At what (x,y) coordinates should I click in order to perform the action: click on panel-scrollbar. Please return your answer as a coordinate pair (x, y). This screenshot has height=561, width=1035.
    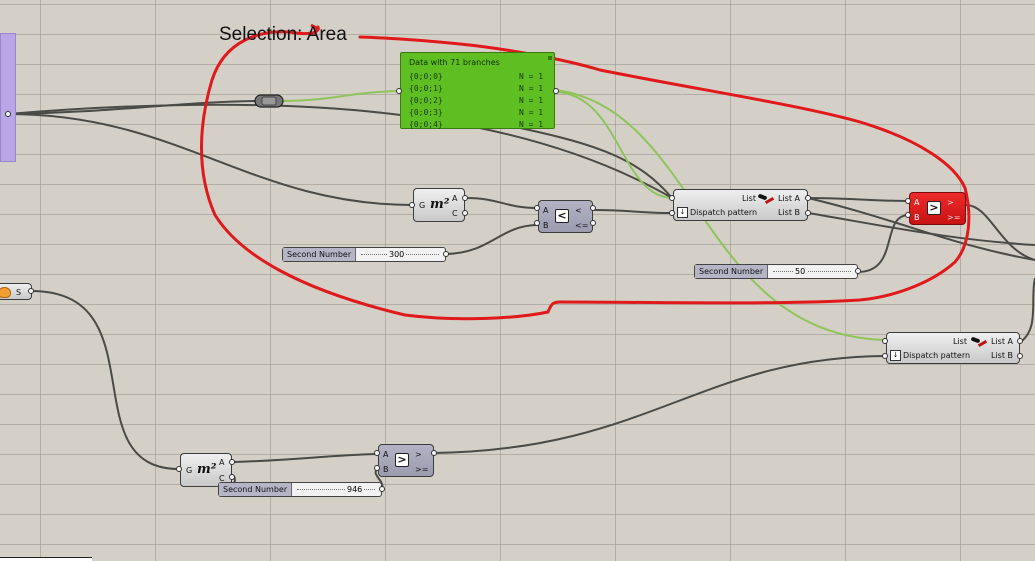
    Looking at the image, I should click on (550, 58).